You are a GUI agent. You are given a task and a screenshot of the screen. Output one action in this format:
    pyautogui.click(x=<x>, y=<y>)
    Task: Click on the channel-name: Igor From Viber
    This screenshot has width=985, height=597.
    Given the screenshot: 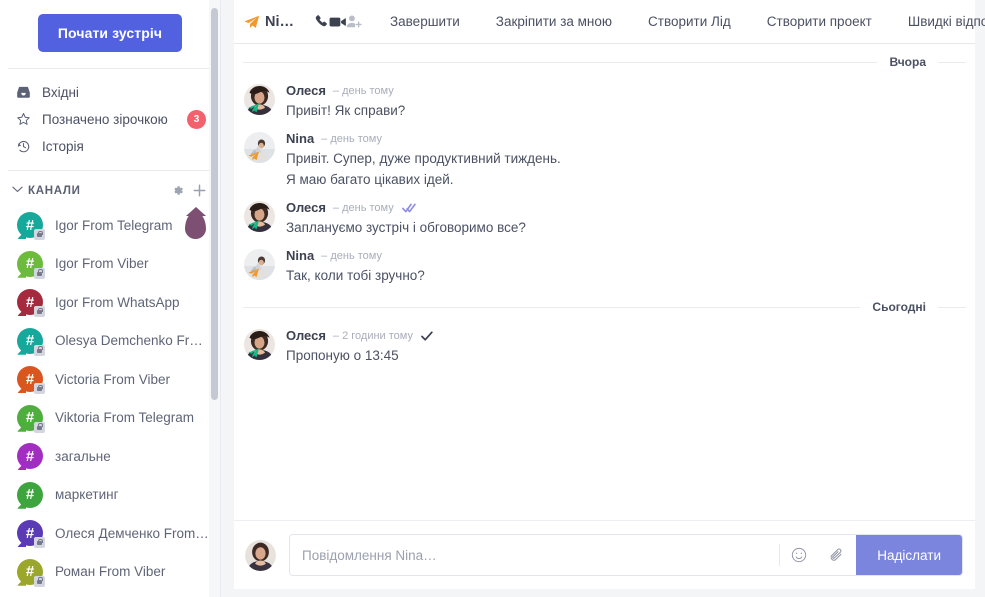 What is the action you would take?
    pyautogui.click(x=102, y=264)
    